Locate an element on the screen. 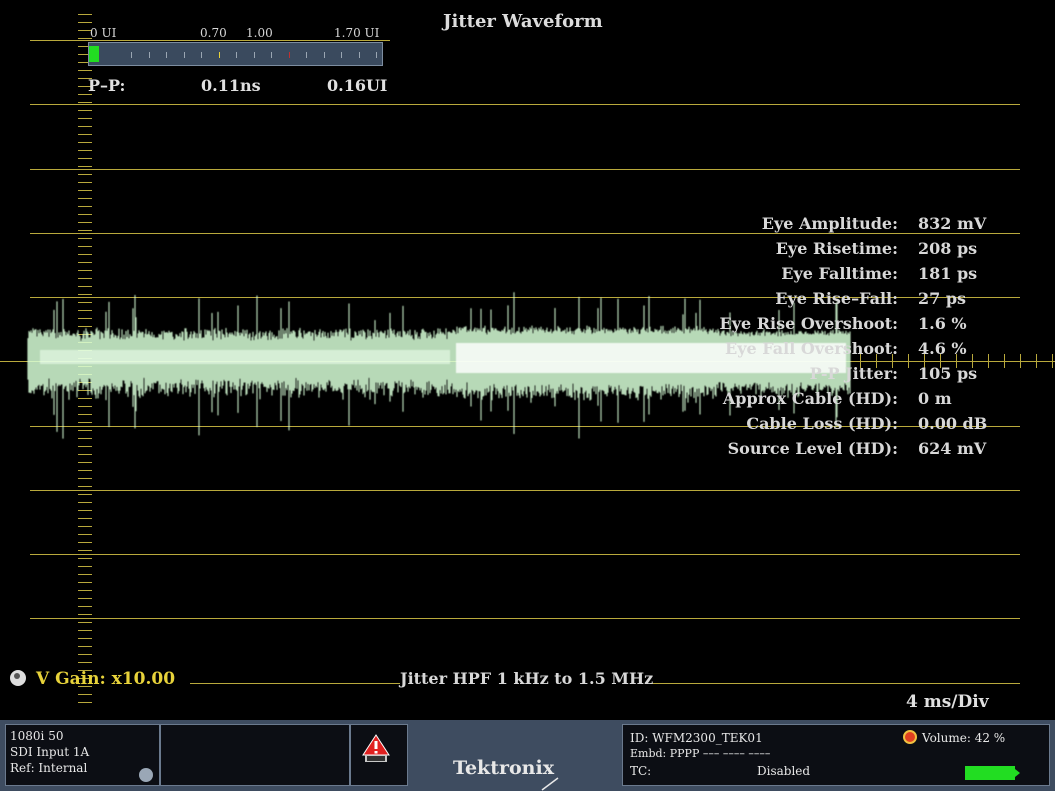 The width and height of the screenshot is (1055, 791). jitter-trace is located at coordinates (439, 365).